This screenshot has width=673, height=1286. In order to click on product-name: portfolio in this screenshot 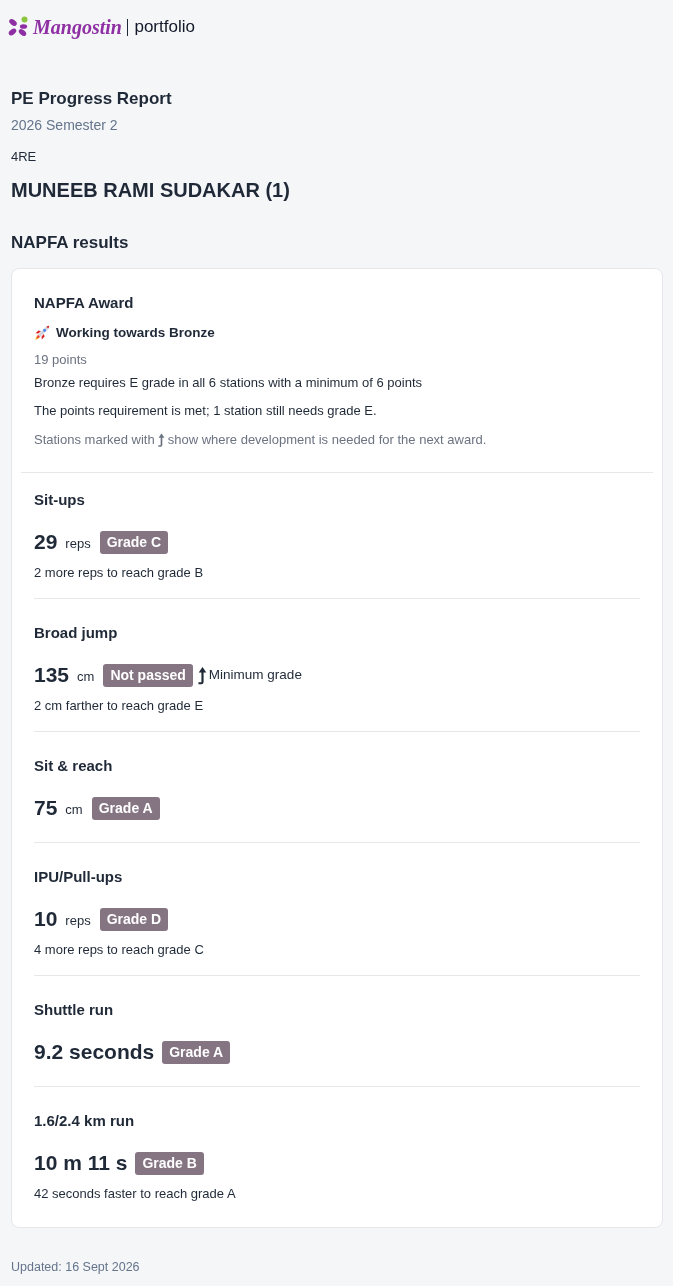, I will do `click(164, 27)`.